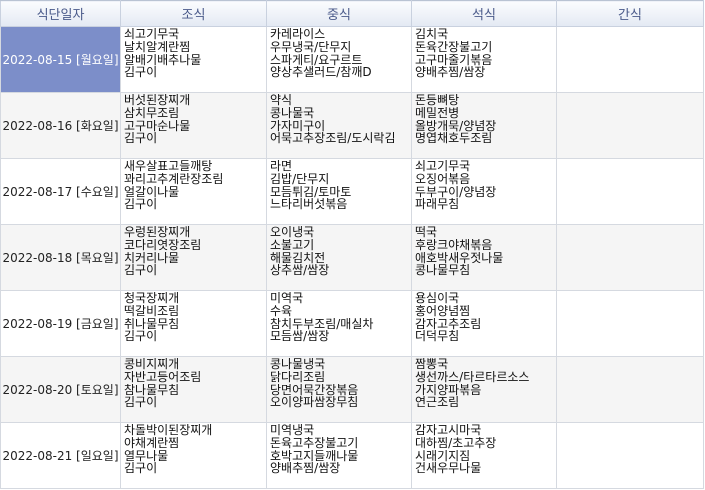 The image size is (705, 490). What do you see at coordinates (152, 443) in the screenshot?
I see `menu-item: 야채계란찜` at bounding box center [152, 443].